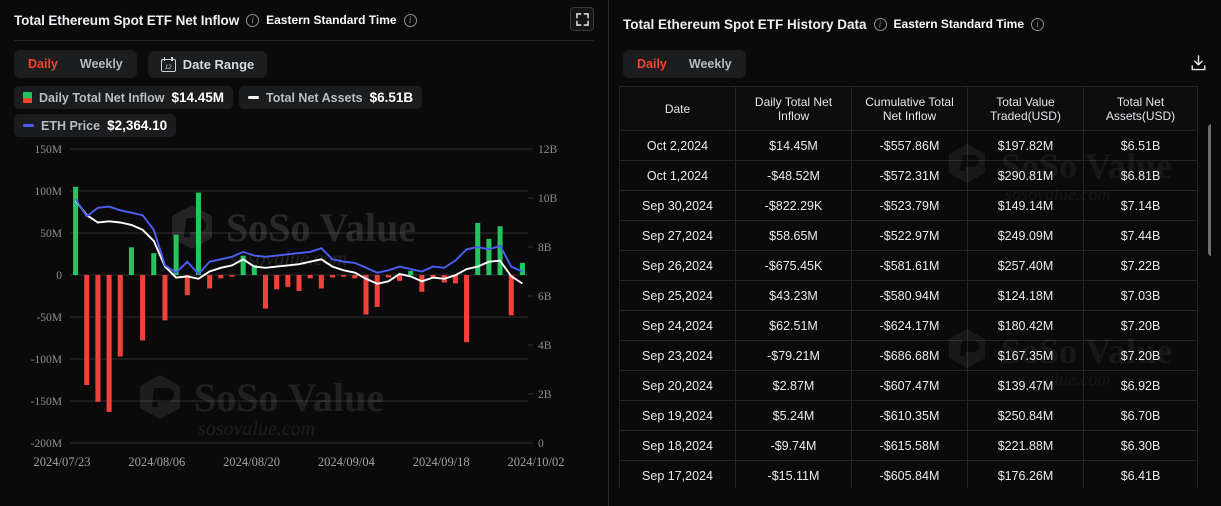 The height and width of the screenshot is (506, 1221). What do you see at coordinates (156, 462) in the screenshot?
I see `x-tick-label: 2024/08/06` at bounding box center [156, 462].